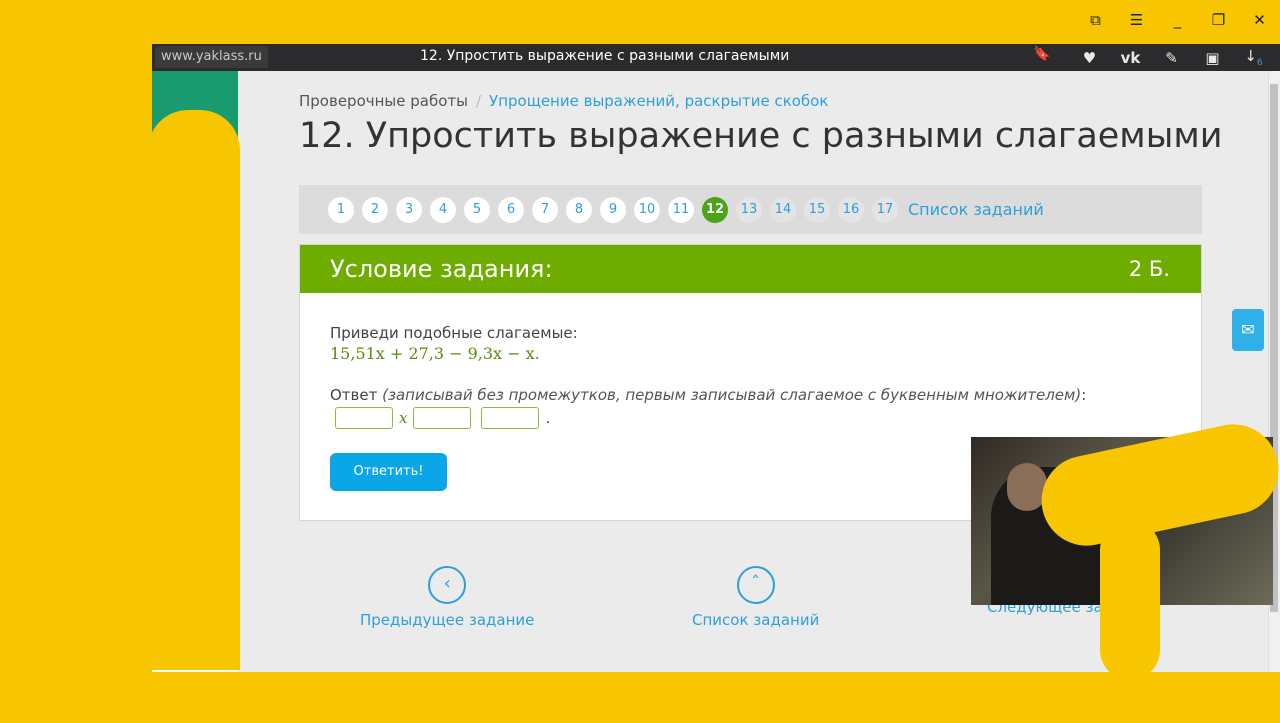  Describe the element at coordinates (409, 209) in the screenshot. I see `task-link-3: 3` at that location.